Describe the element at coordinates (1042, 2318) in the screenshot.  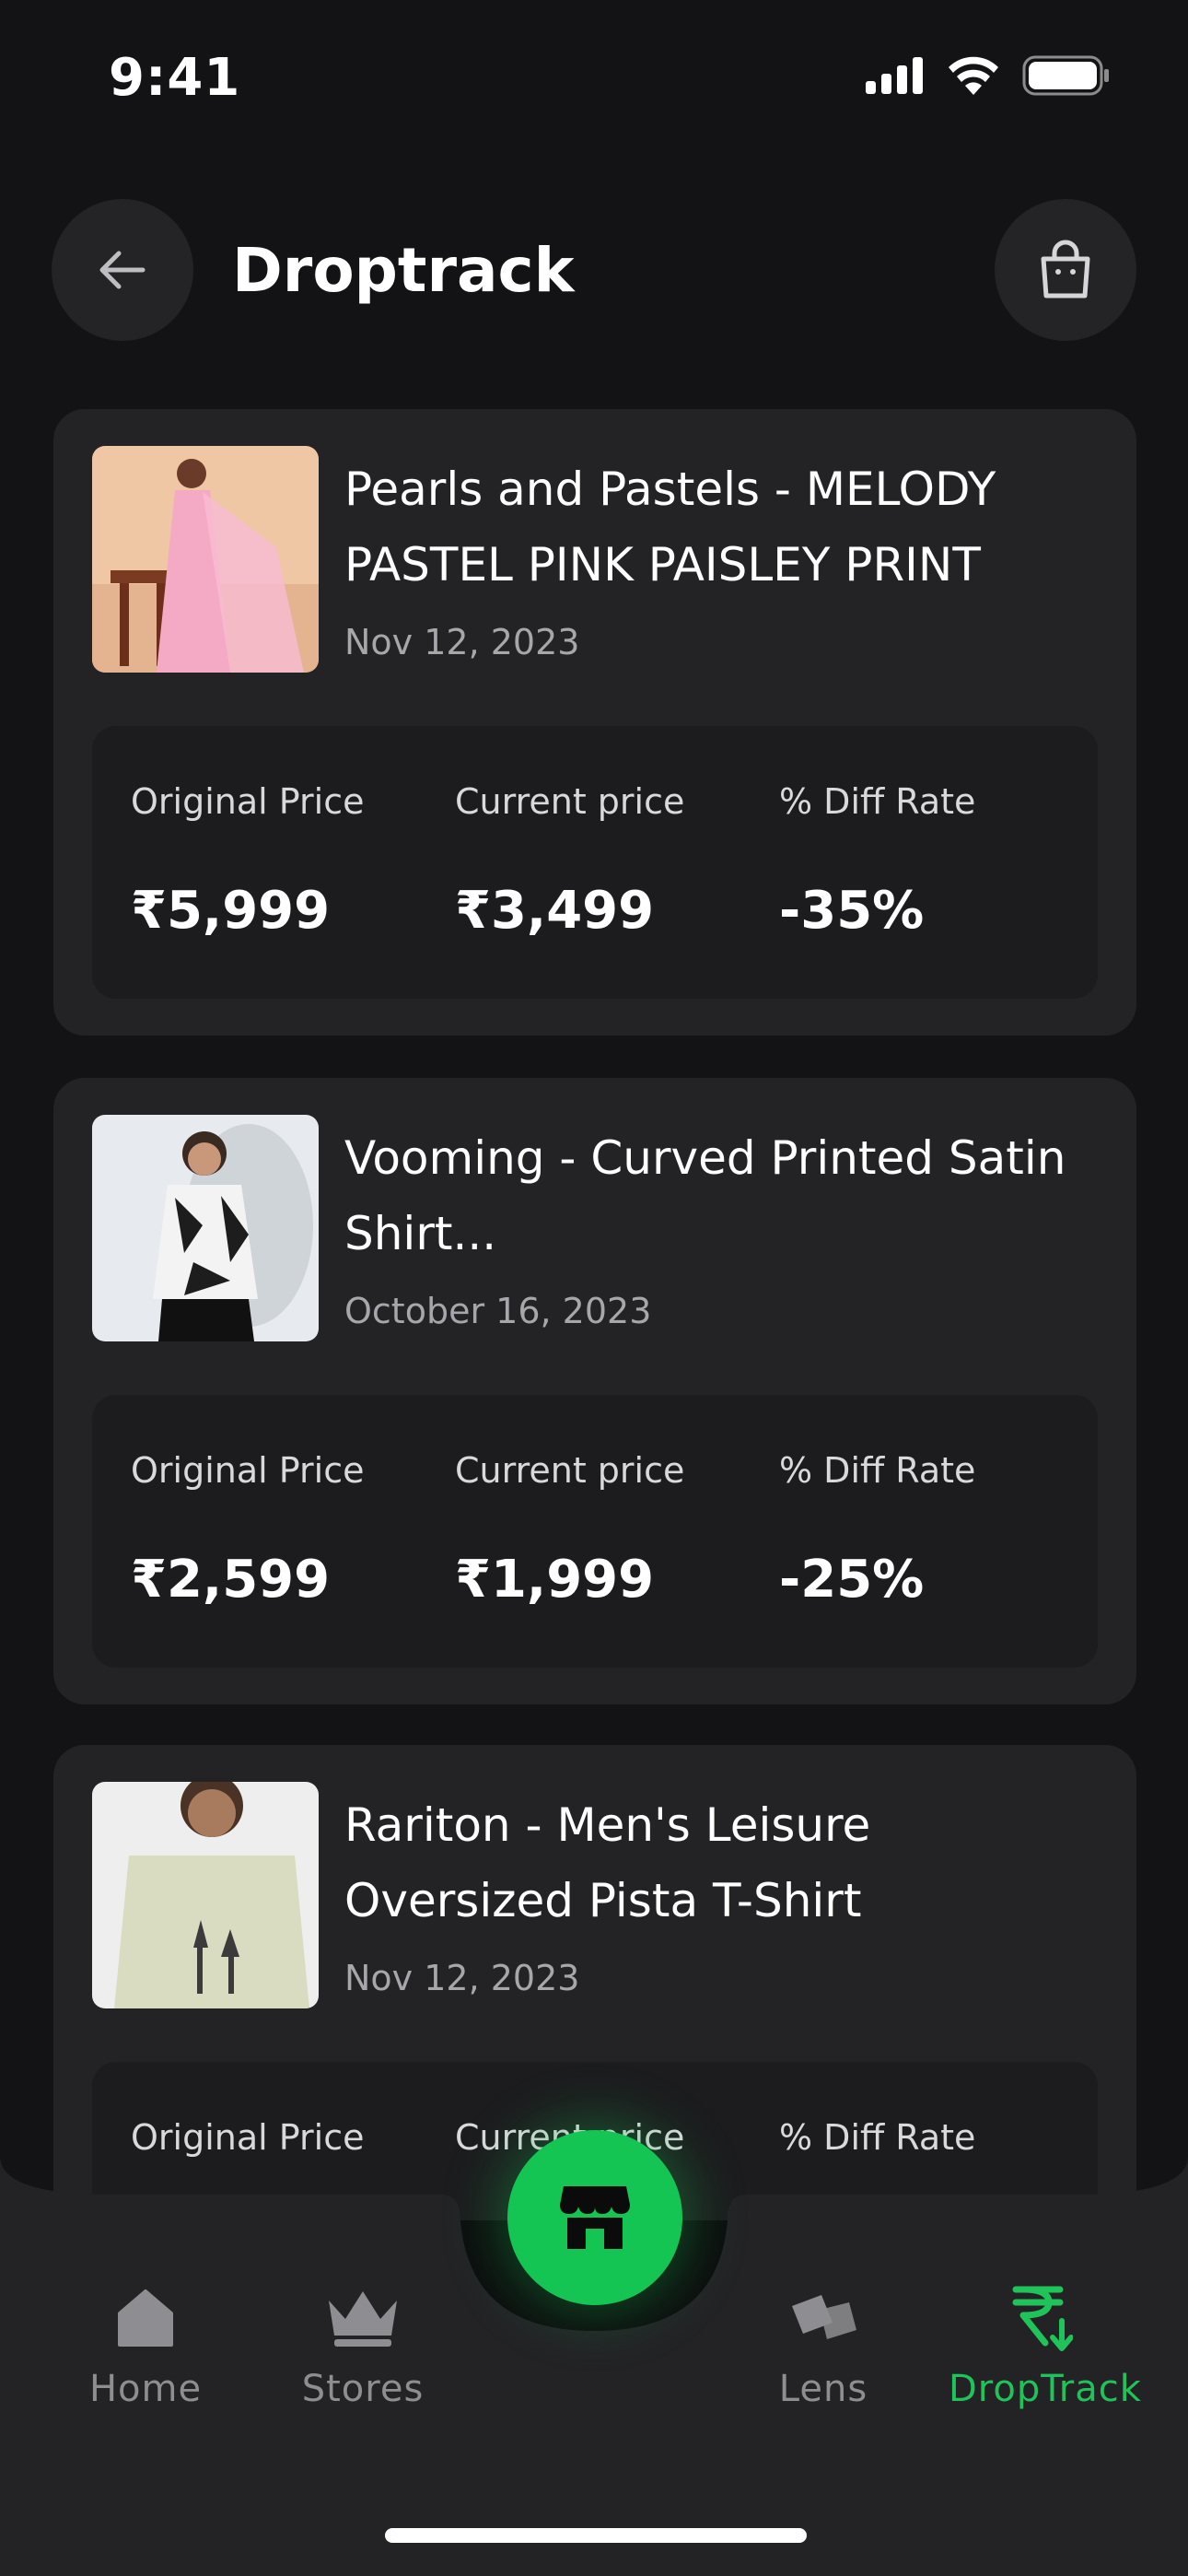
I see `rupee-drop-icon` at that location.